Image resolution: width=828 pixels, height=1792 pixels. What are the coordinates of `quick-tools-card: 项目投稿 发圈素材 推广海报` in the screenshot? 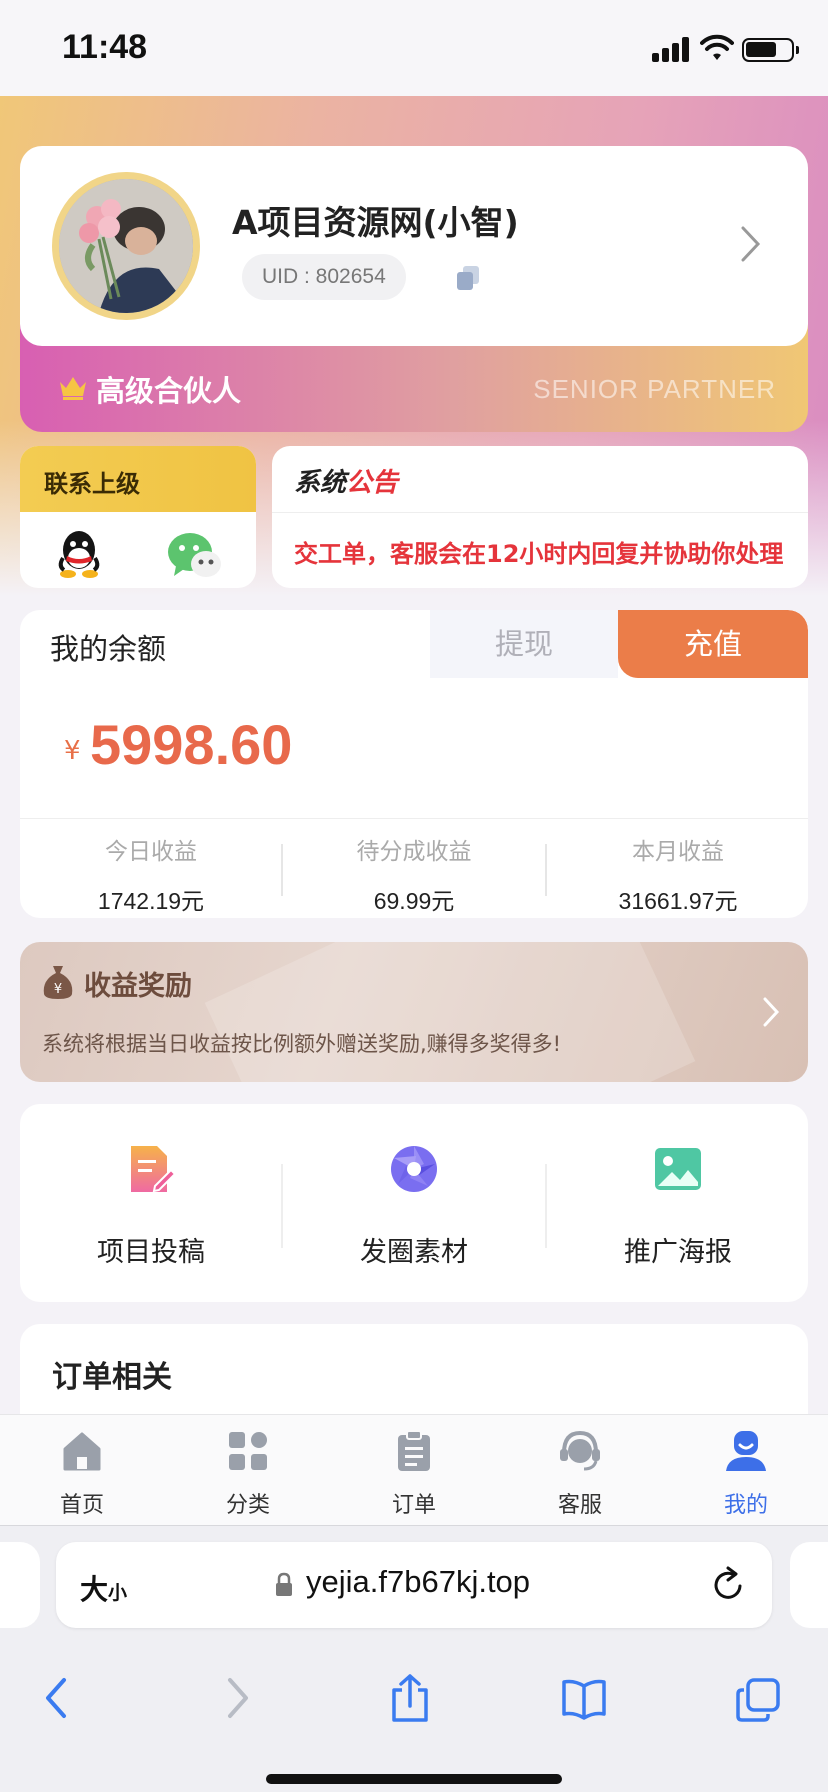 It's located at (414, 1203).